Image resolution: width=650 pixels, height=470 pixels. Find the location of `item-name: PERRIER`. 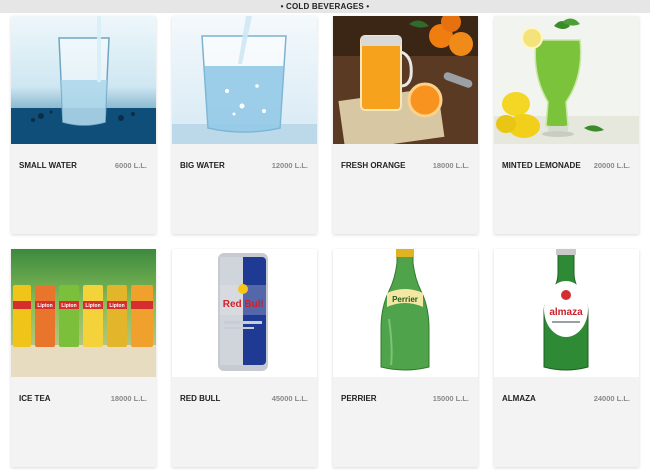

item-name: PERRIER is located at coordinates (359, 398).